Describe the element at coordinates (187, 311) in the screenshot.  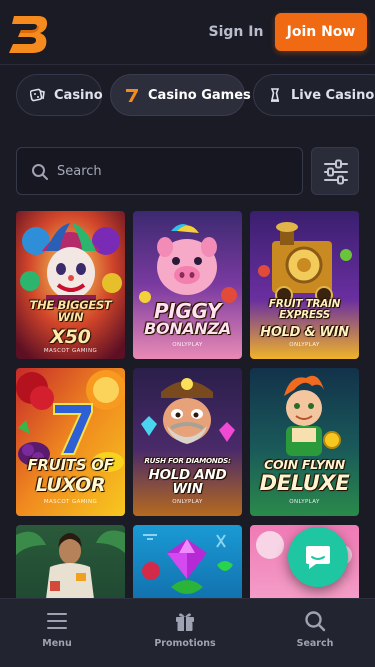
I see `game-title-line1: PIGGY` at that location.